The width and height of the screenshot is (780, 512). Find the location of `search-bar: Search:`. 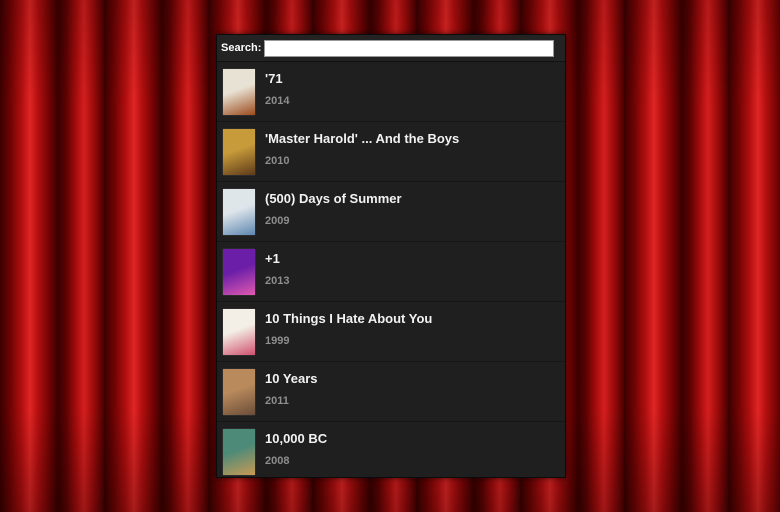

search-bar: Search: is located at coordinates (391, 48).